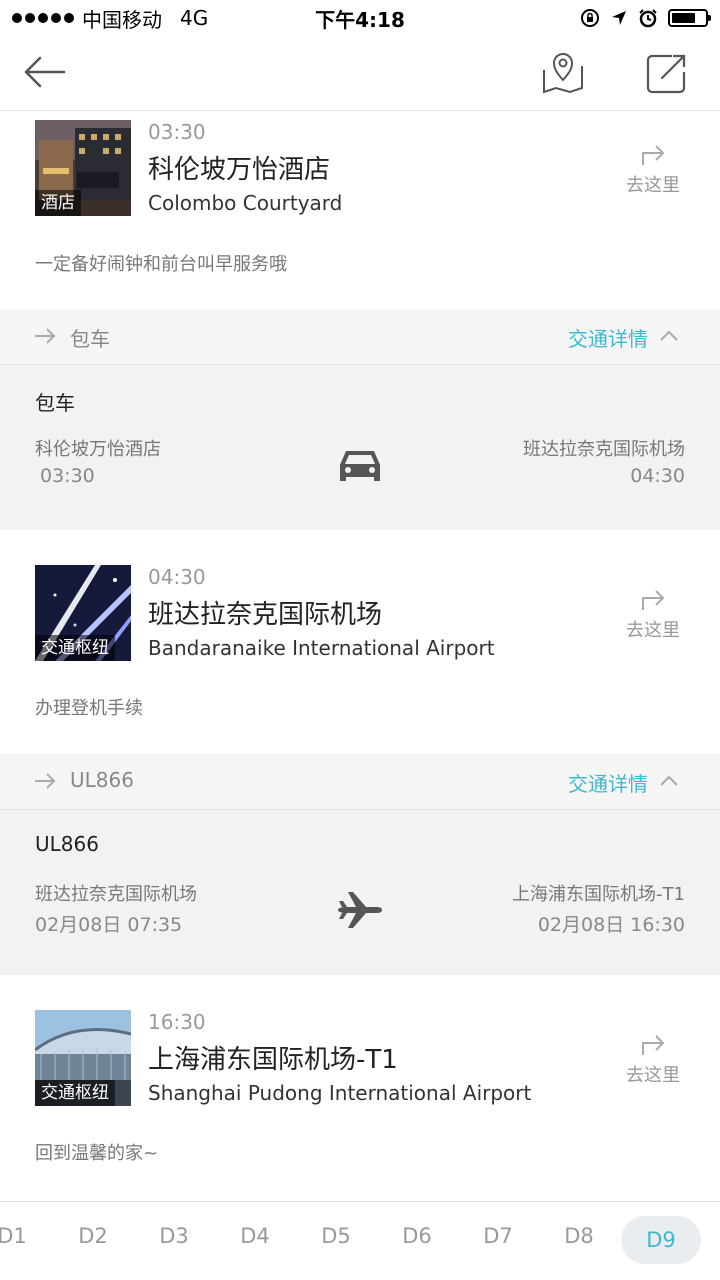 This screenshot has width=720, height=1280. Describe the element at coordinates (67, 476) in the screenshot. I see `transit-from-time: 03:30` at that location.